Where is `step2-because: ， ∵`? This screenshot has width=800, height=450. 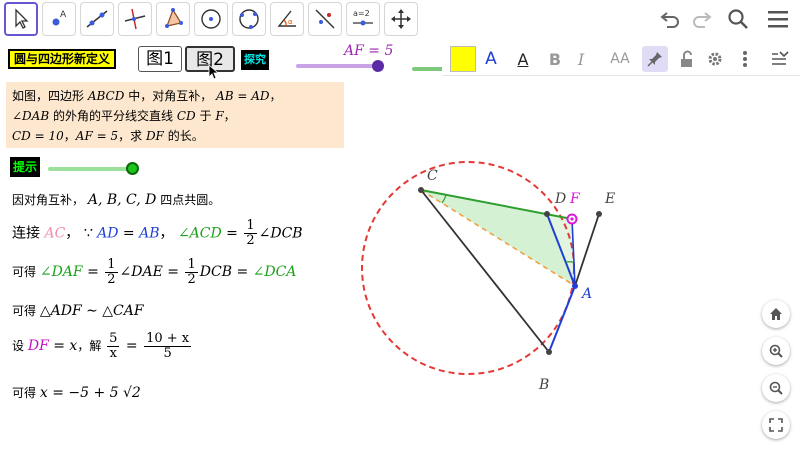
step2-because: ， ∵ is located at coordinates (79, 233).